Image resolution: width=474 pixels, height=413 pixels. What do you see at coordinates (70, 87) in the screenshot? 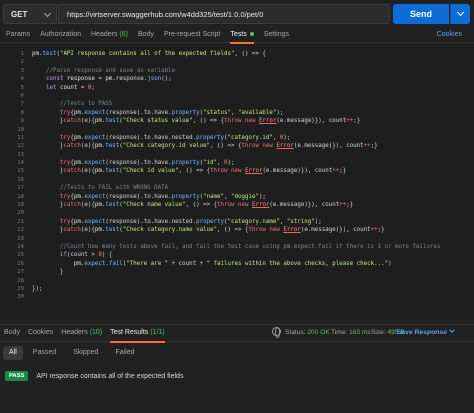
I see `code-line: let count = 0;` at bounding box center [70, 87].